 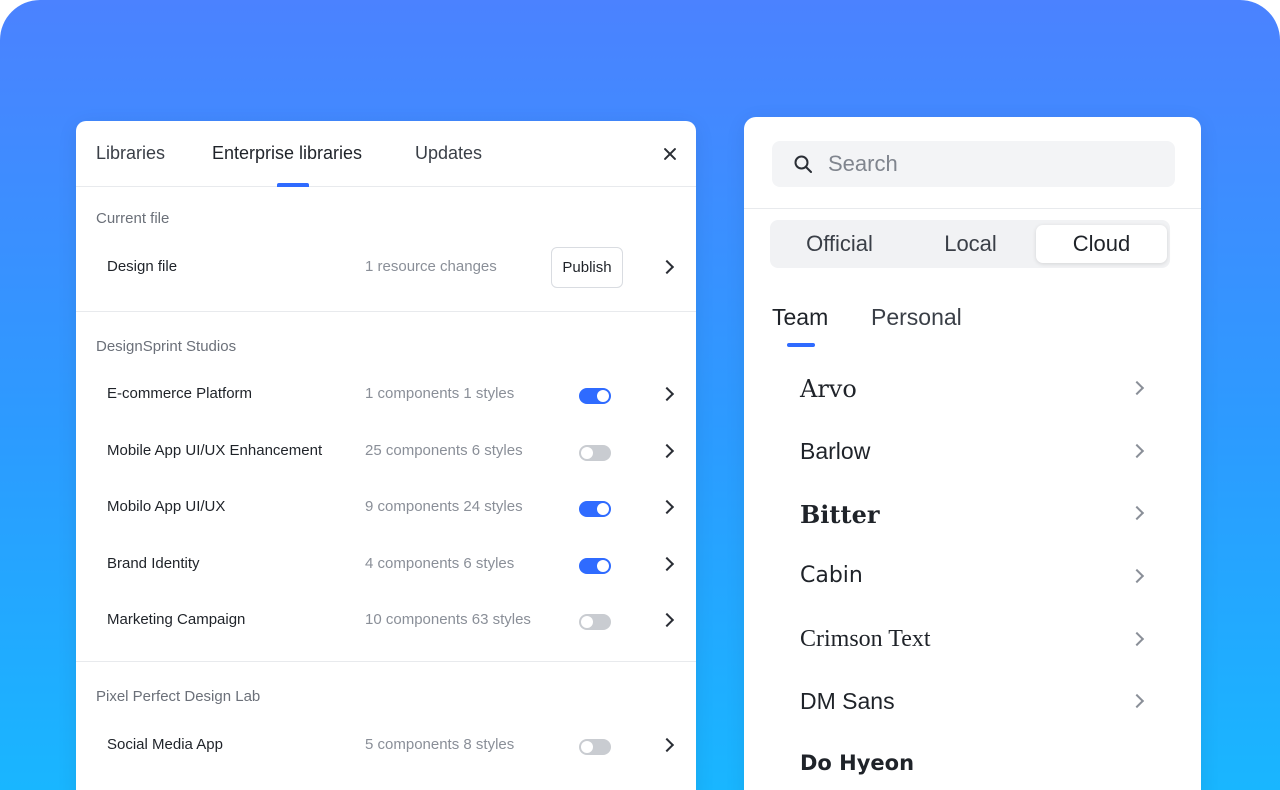 What do you see at coordinates (448, 153) in the screenshot?
I see `tab-updates: Updates` at bounding box center [448, 153].